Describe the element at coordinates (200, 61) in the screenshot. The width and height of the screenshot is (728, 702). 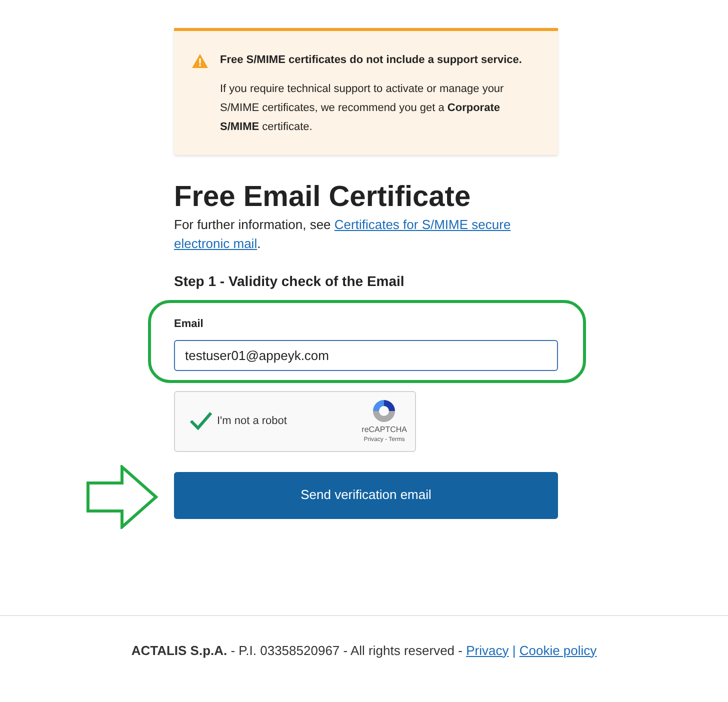
I see `warning-icon` at that location.